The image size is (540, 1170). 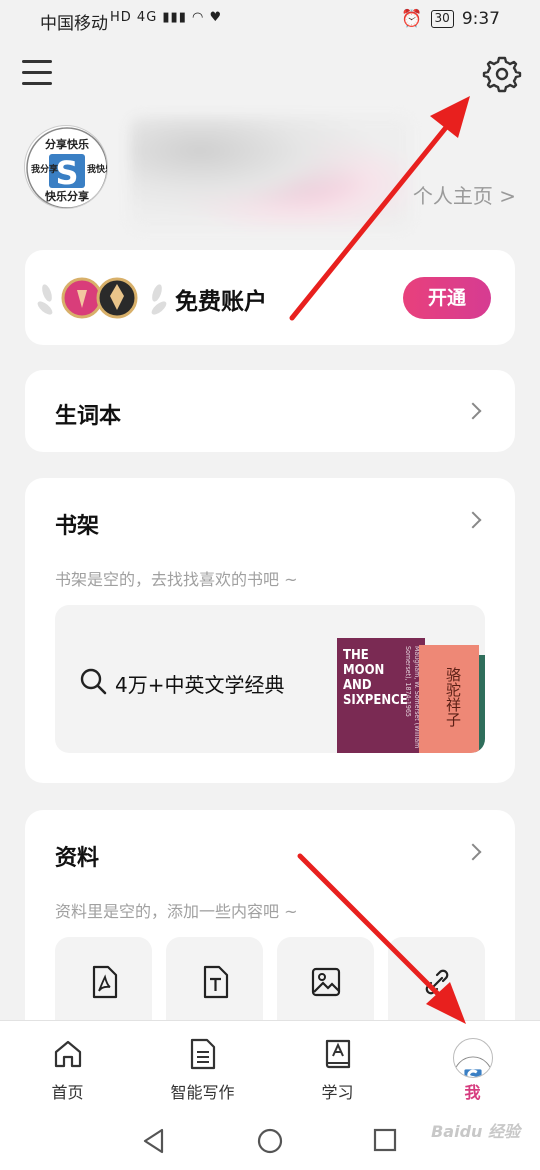 What do you see at coordinates (44, 169) in the screenshot?
I see `avatar-text-left: 我分享` at bounding box center [44, 169].